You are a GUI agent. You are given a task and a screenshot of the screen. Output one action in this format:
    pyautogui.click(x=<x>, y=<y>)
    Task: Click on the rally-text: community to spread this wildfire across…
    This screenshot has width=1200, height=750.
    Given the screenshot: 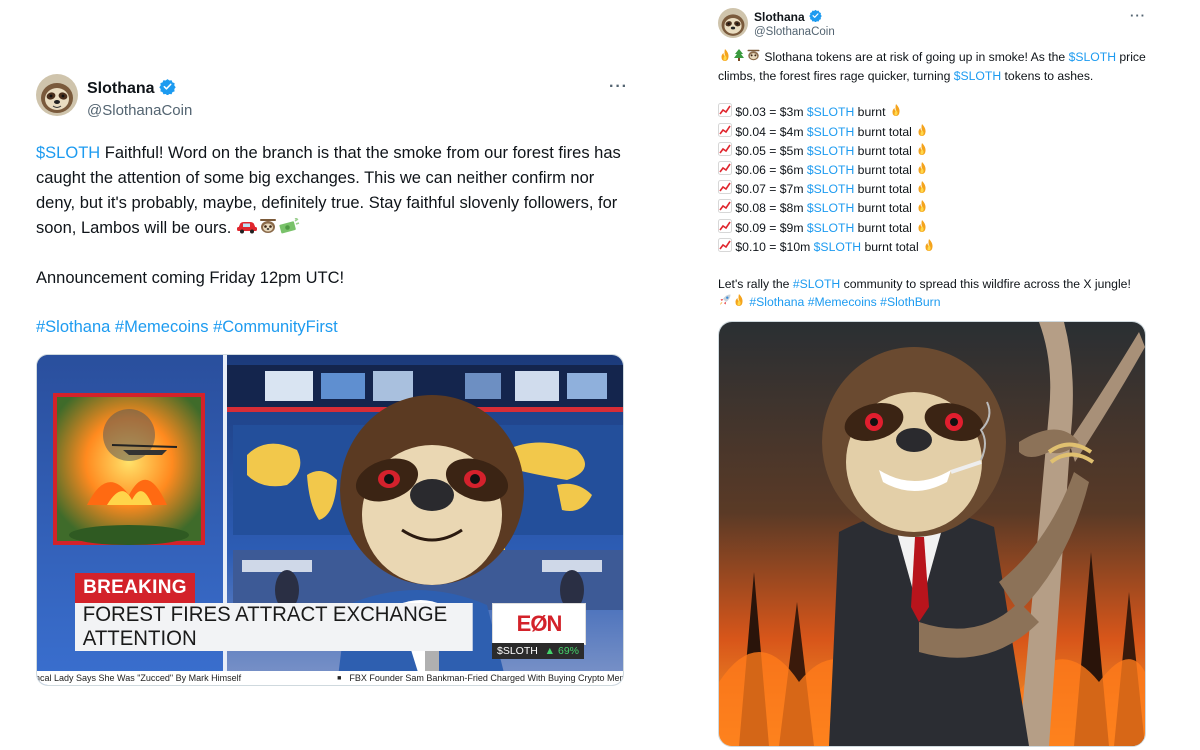 What is the action you would take?
    pyautogui.click(x=985, y=284)
    